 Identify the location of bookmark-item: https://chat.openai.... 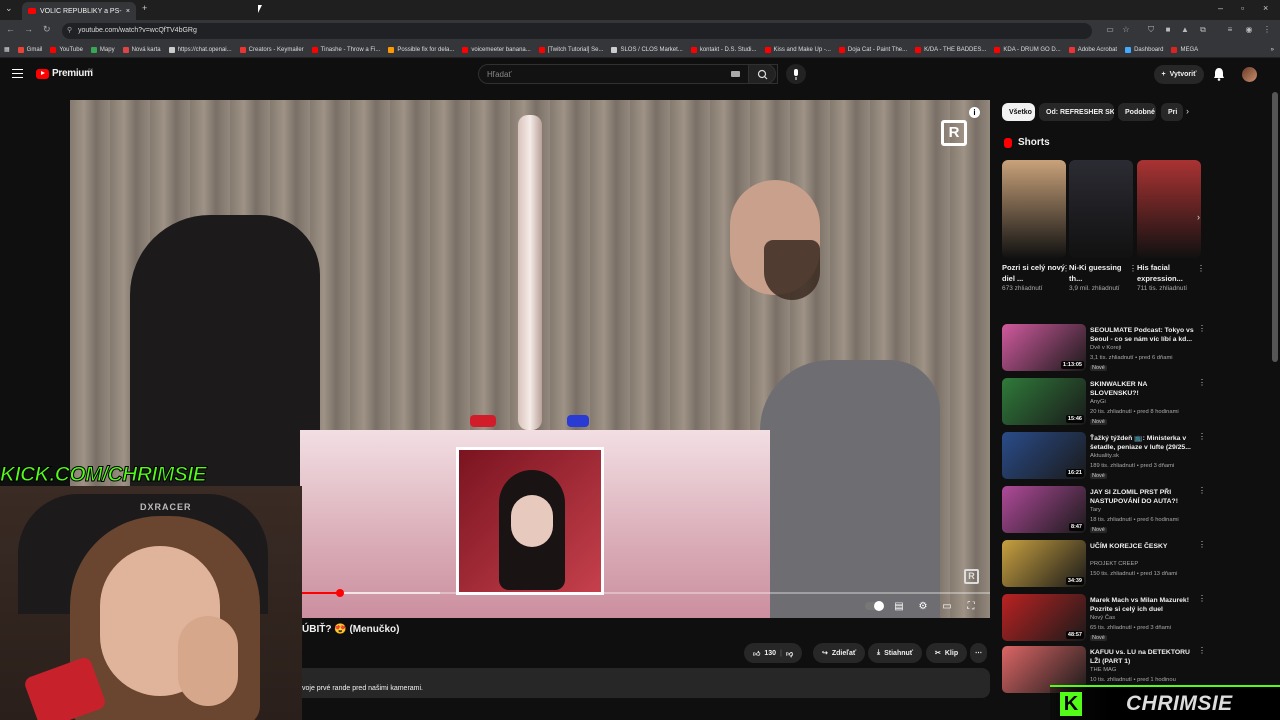
(200, 49).